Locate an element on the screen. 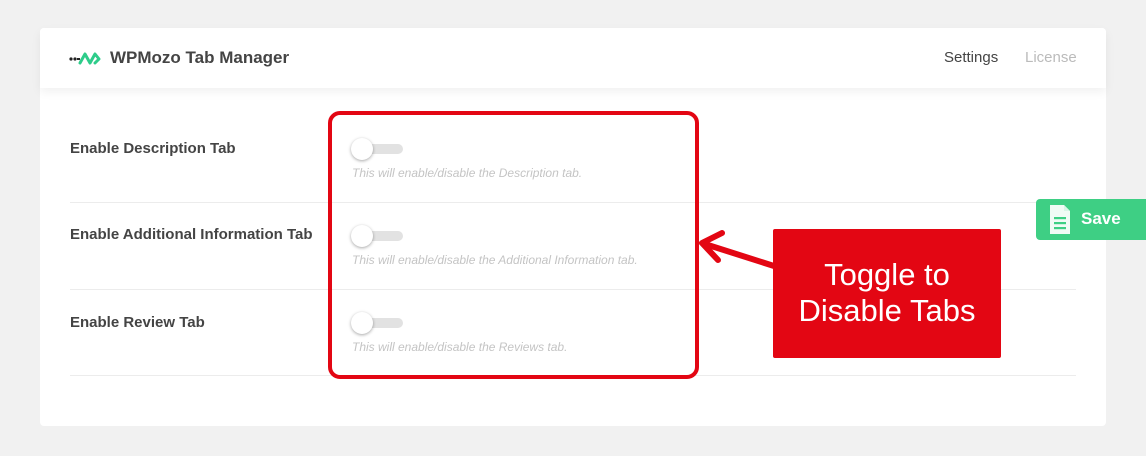  save-label: Save is located at coordinates (1101, 218).